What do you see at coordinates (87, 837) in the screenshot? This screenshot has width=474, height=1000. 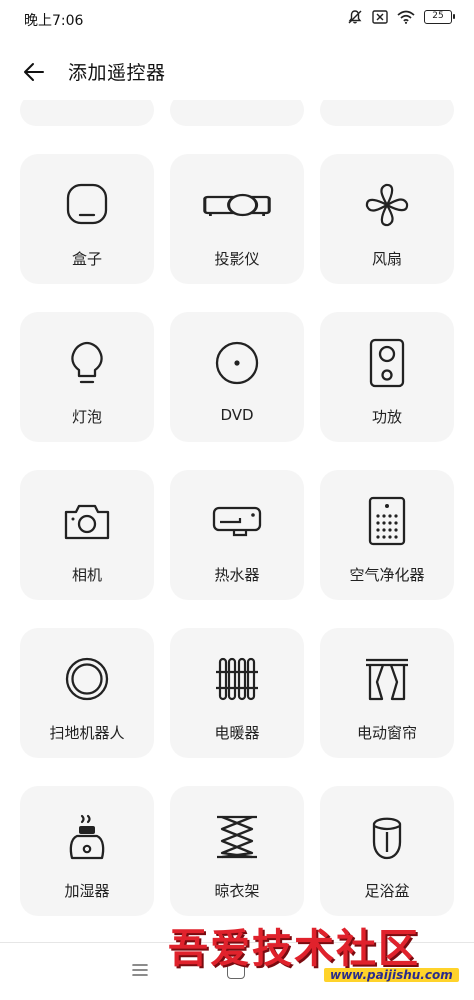 I see `humidifier-icon` at bounding box center [87, 837].